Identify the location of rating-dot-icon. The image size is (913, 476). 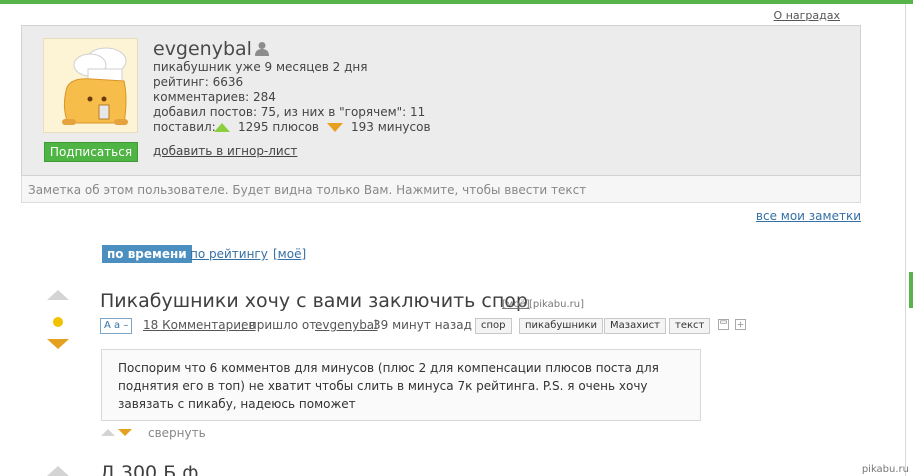
(58, 322).